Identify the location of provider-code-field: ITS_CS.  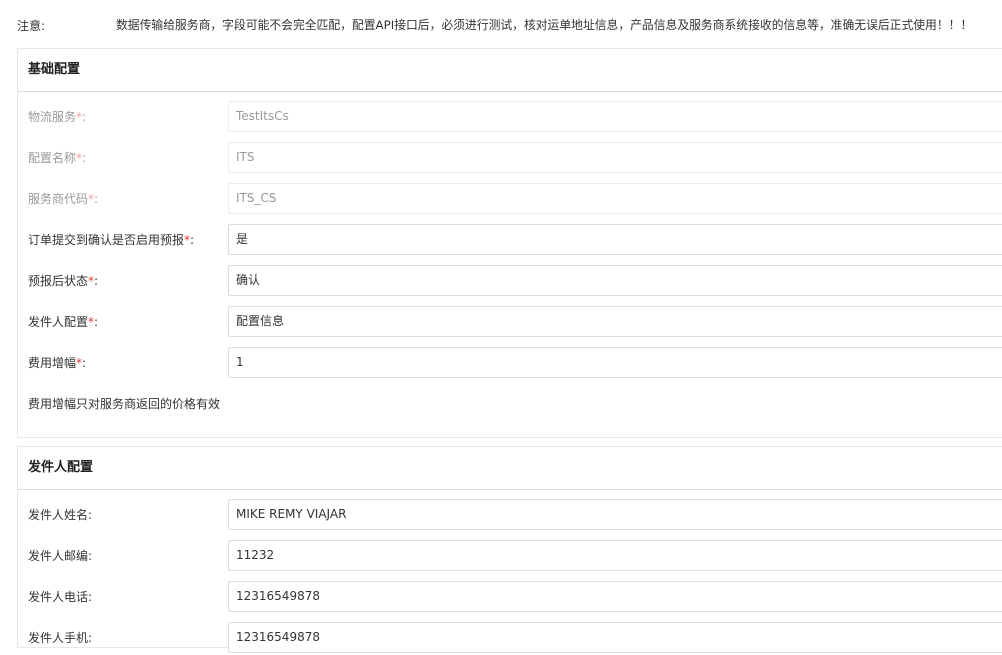
(615, 198).